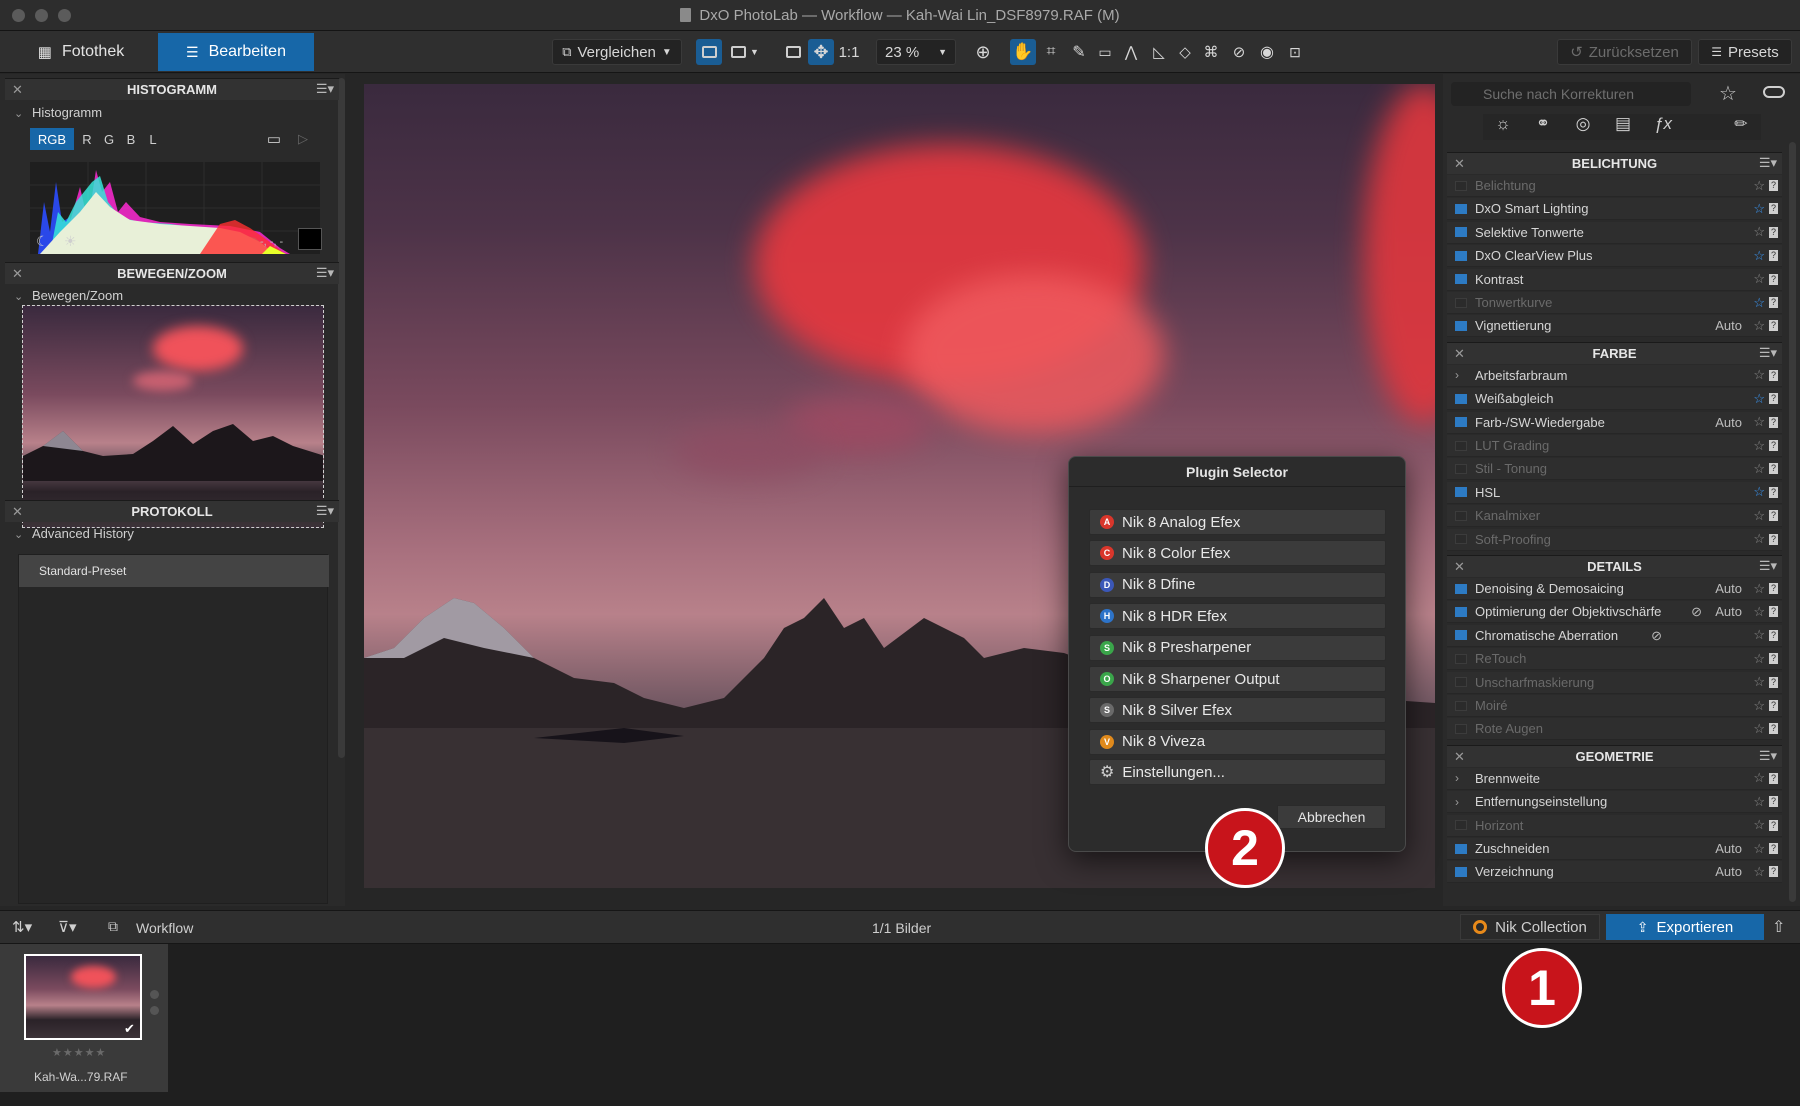 The image size is (1800, 1106). What do you see at coordinates (1079, 52) in the screenshot?
I see `eyedropper-tool-button: ✎` at bounding box center [1079, 52].